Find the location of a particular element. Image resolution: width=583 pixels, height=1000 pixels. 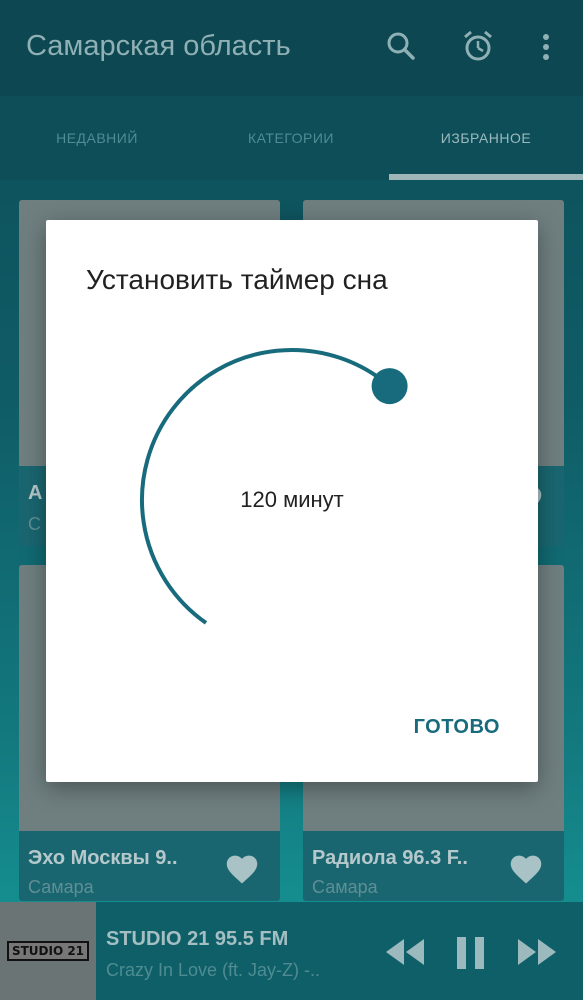

timer-value: 120 минут is located at coordinates (292, 499).